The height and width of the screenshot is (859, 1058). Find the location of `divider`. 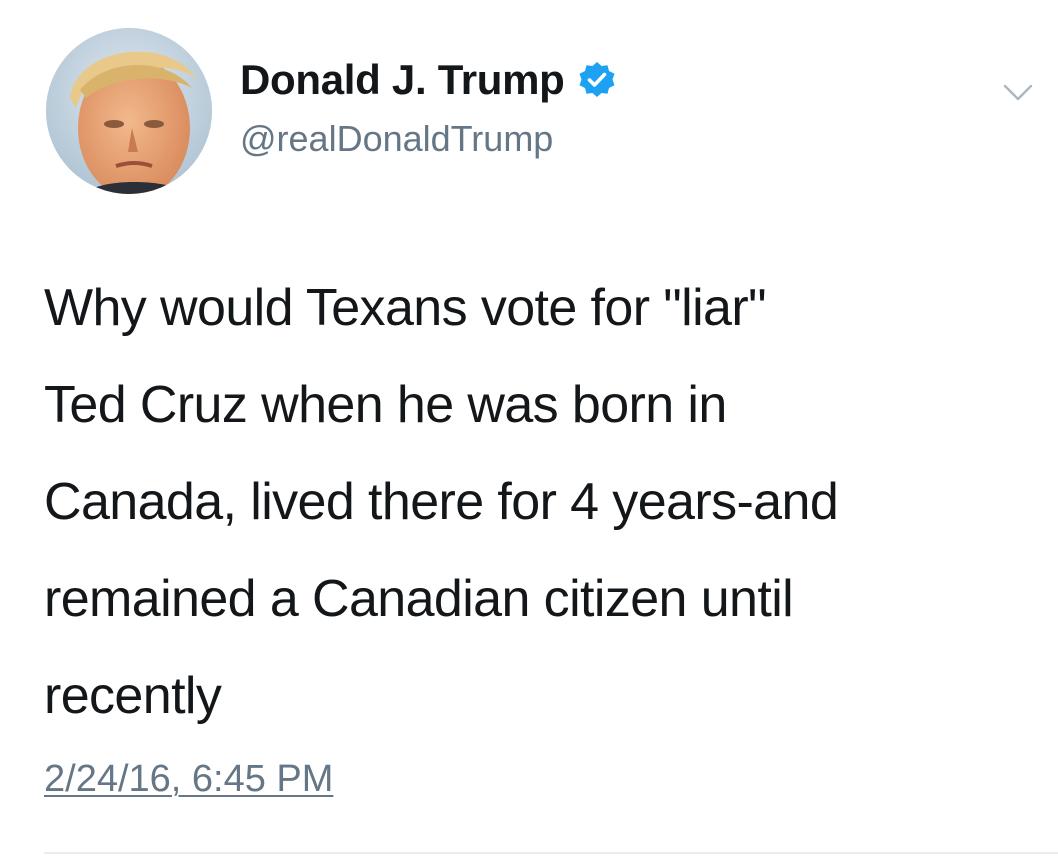

divider is located at coordinates (551, 853).